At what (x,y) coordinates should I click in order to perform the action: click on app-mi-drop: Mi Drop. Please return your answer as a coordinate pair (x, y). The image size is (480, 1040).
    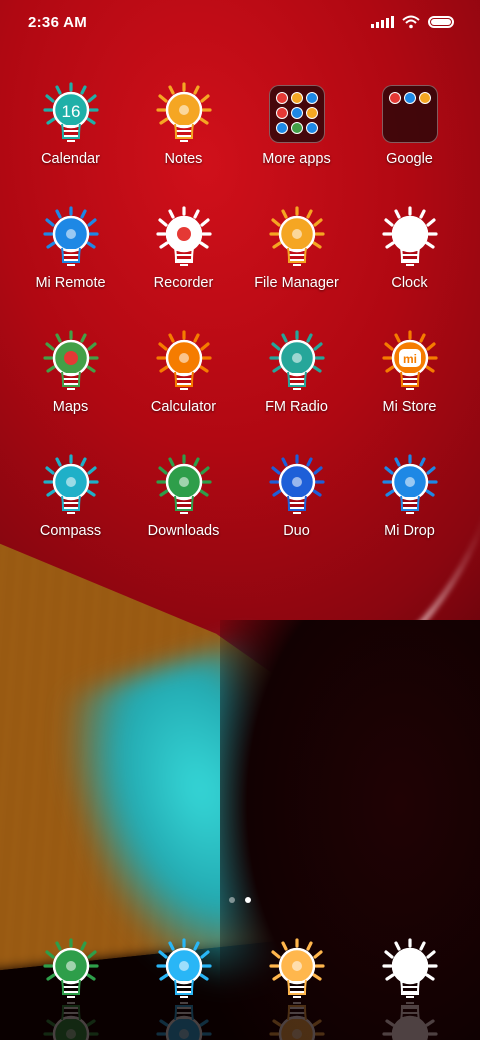
    Looking at the image, I should click on (409, 496).